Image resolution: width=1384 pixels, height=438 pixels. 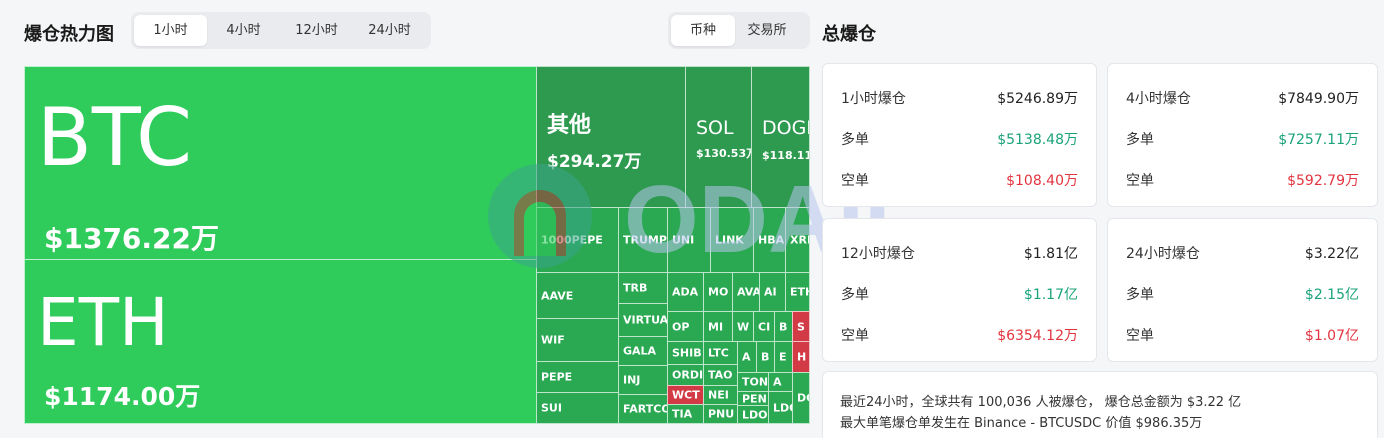 I want to click on tile-doge: DOGE $118.11万, so click(x=780, y=137).